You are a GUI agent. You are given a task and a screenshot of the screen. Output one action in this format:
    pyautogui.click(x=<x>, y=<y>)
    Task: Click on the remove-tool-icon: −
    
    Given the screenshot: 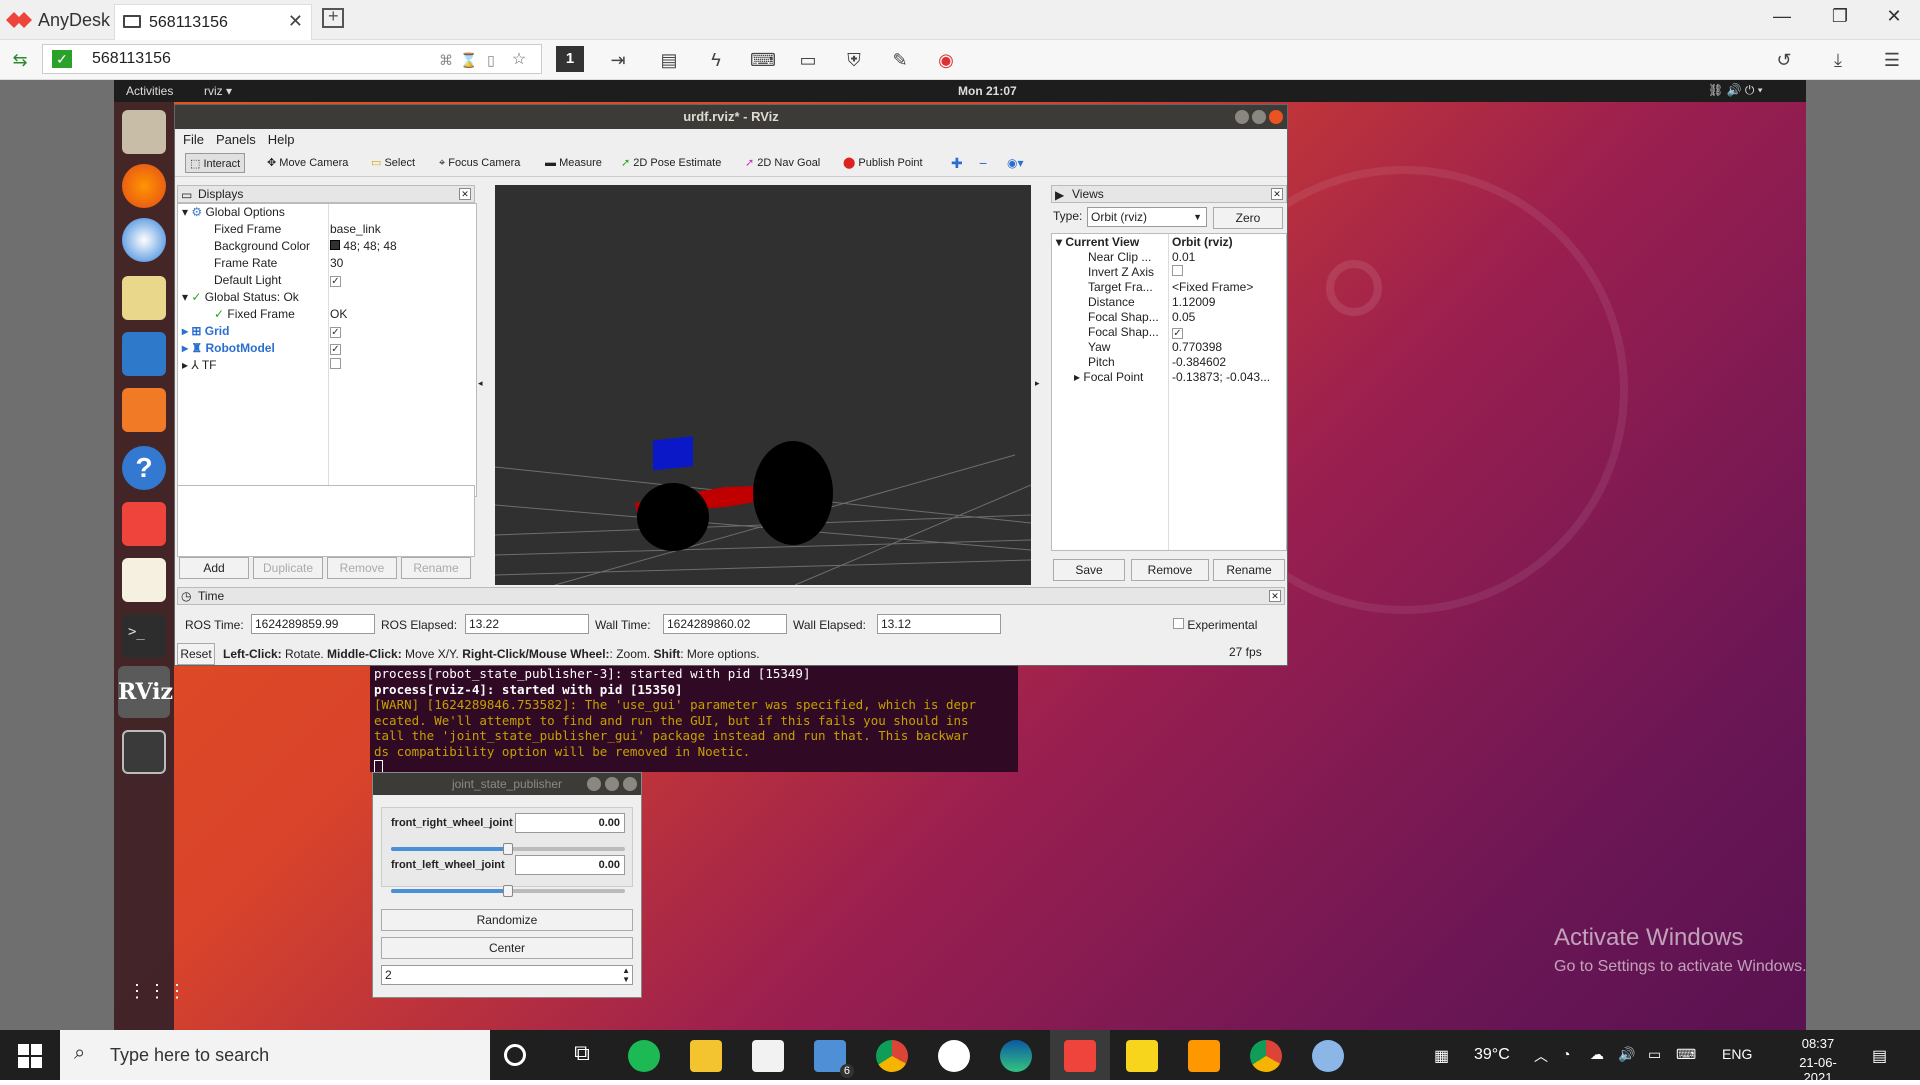 What is the action you would take?
    pyautogui.click(x=983, y=163)
    